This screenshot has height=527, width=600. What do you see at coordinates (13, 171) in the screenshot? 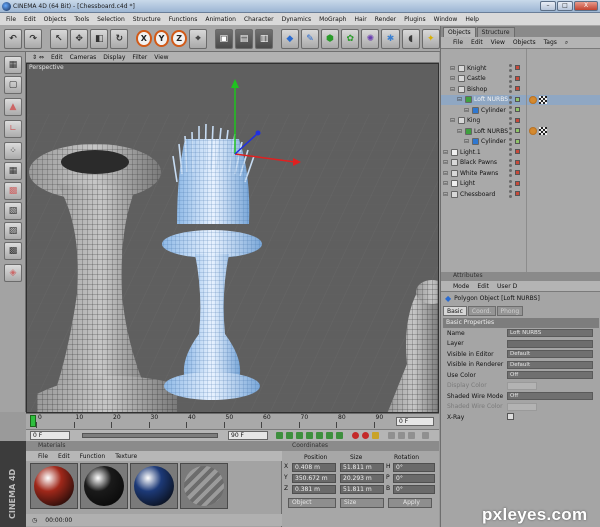
I see `edges-mode-icon: ▦` at bounding box center [13, 171].